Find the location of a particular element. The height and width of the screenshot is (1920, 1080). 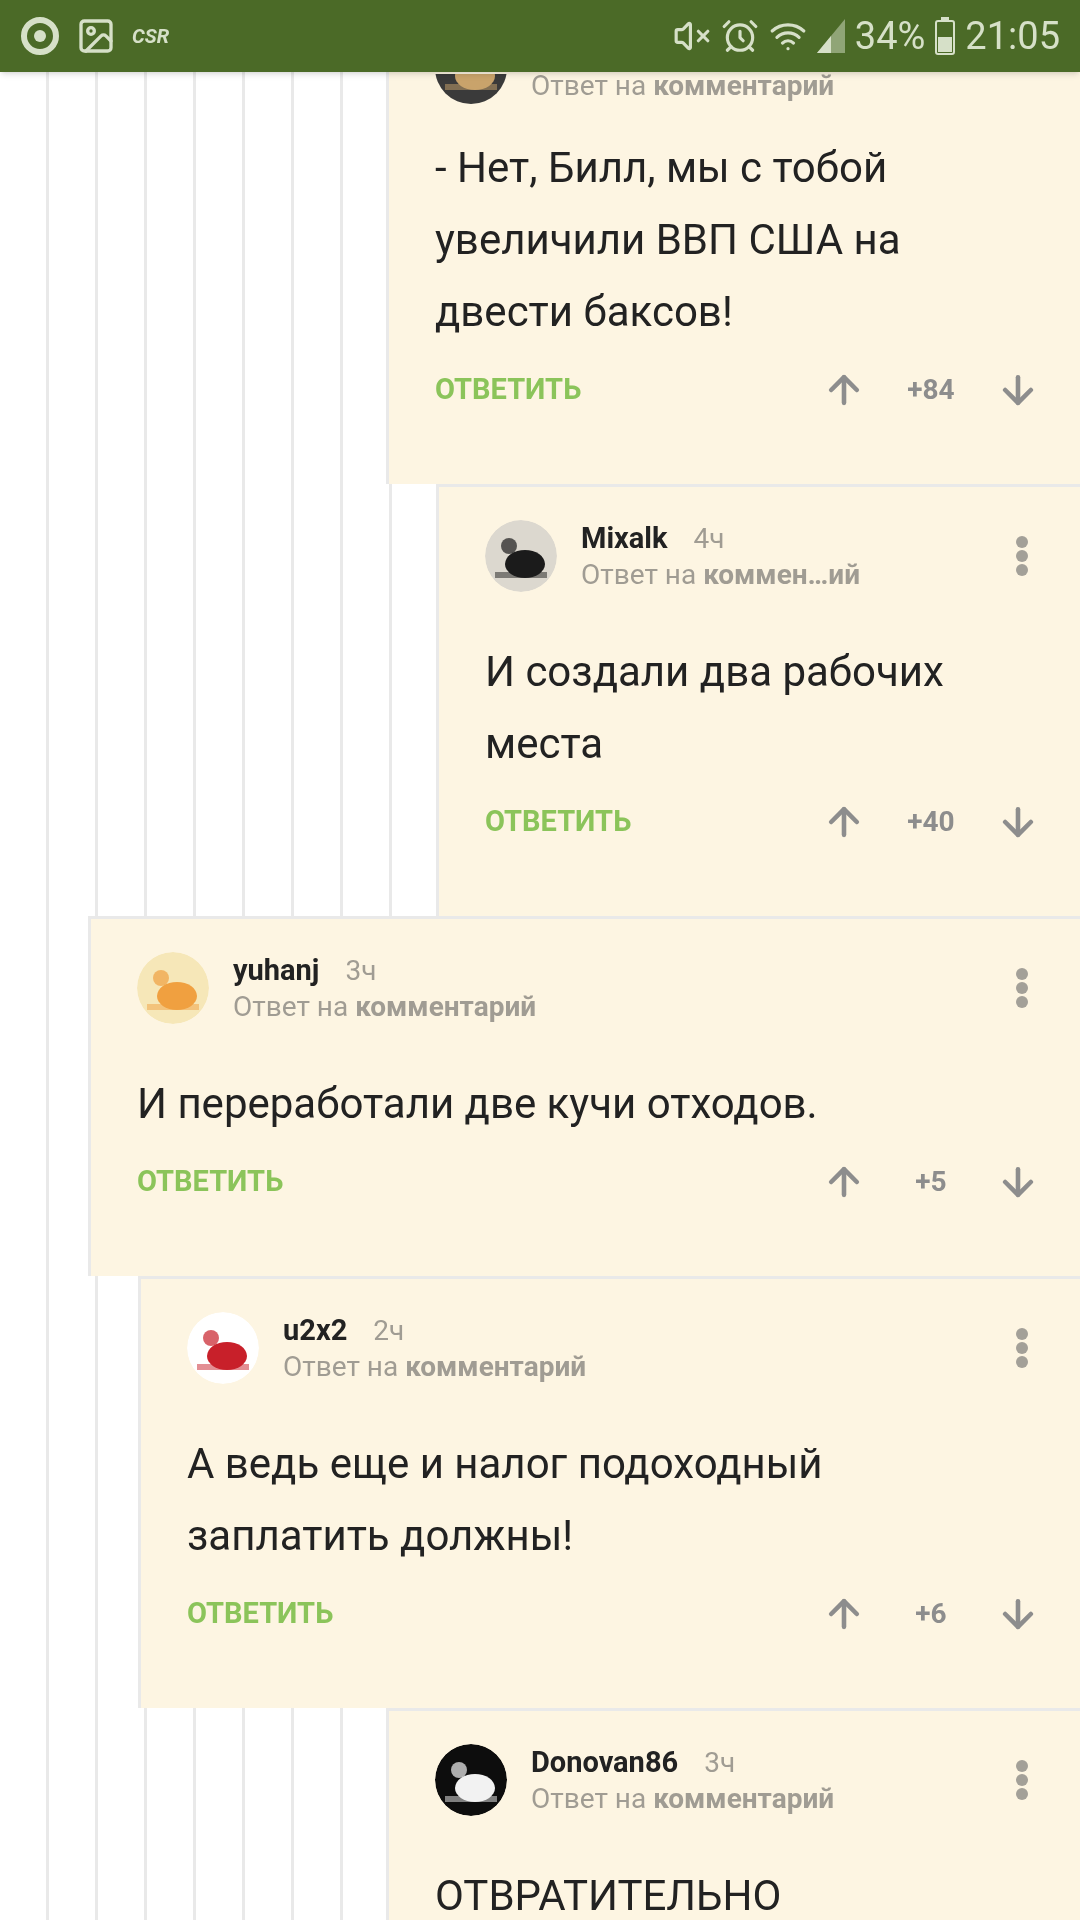

reply-to-text: Ответ на коммен…ий is located at coordinates (721, 574).